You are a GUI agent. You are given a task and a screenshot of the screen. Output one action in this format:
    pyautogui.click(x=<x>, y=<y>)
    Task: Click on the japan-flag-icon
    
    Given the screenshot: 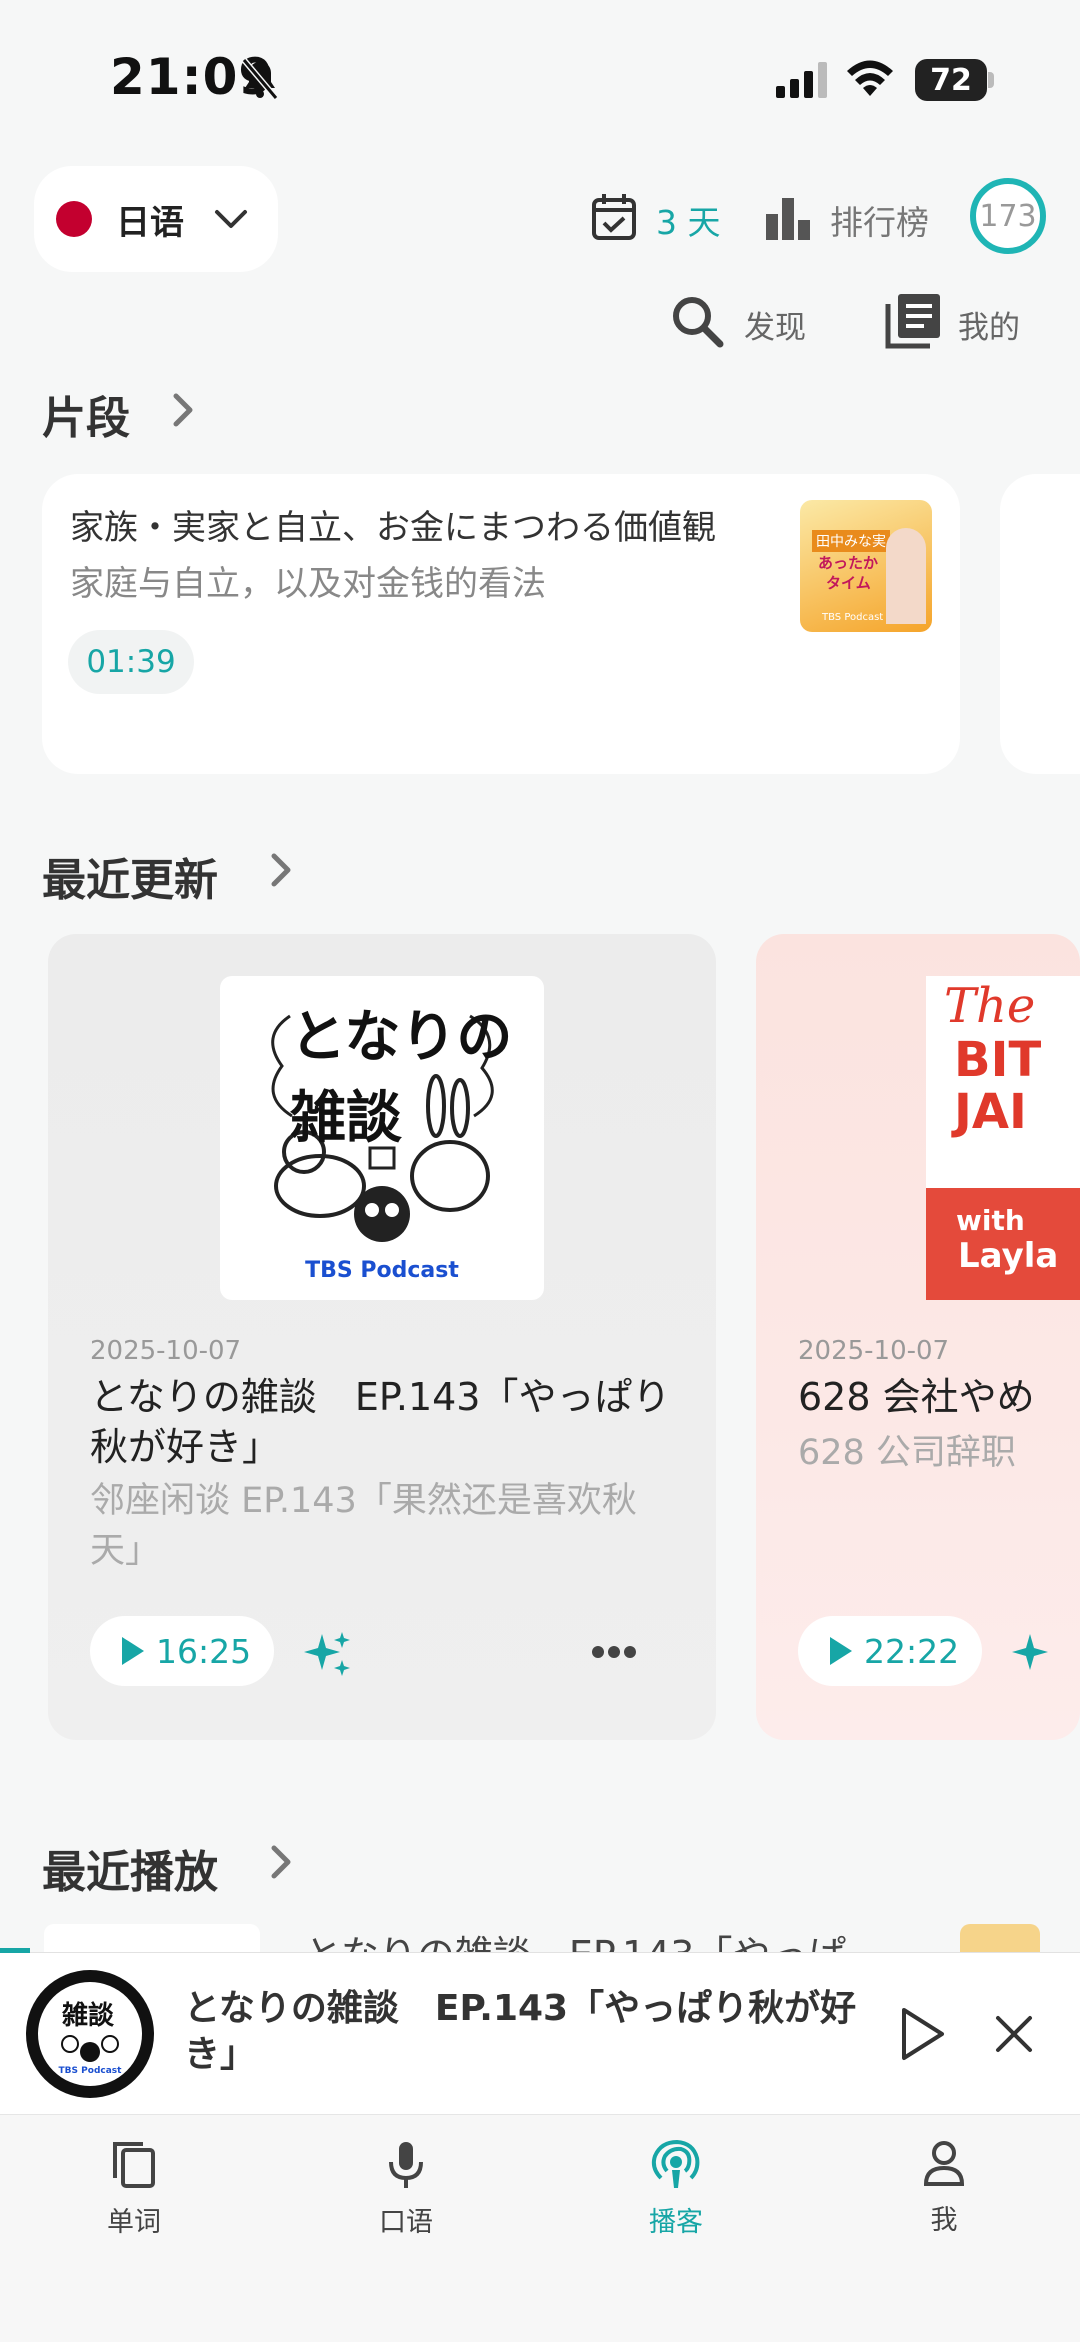 What is the action you would take?
    pyautogui.click(x=74, y=219)
    